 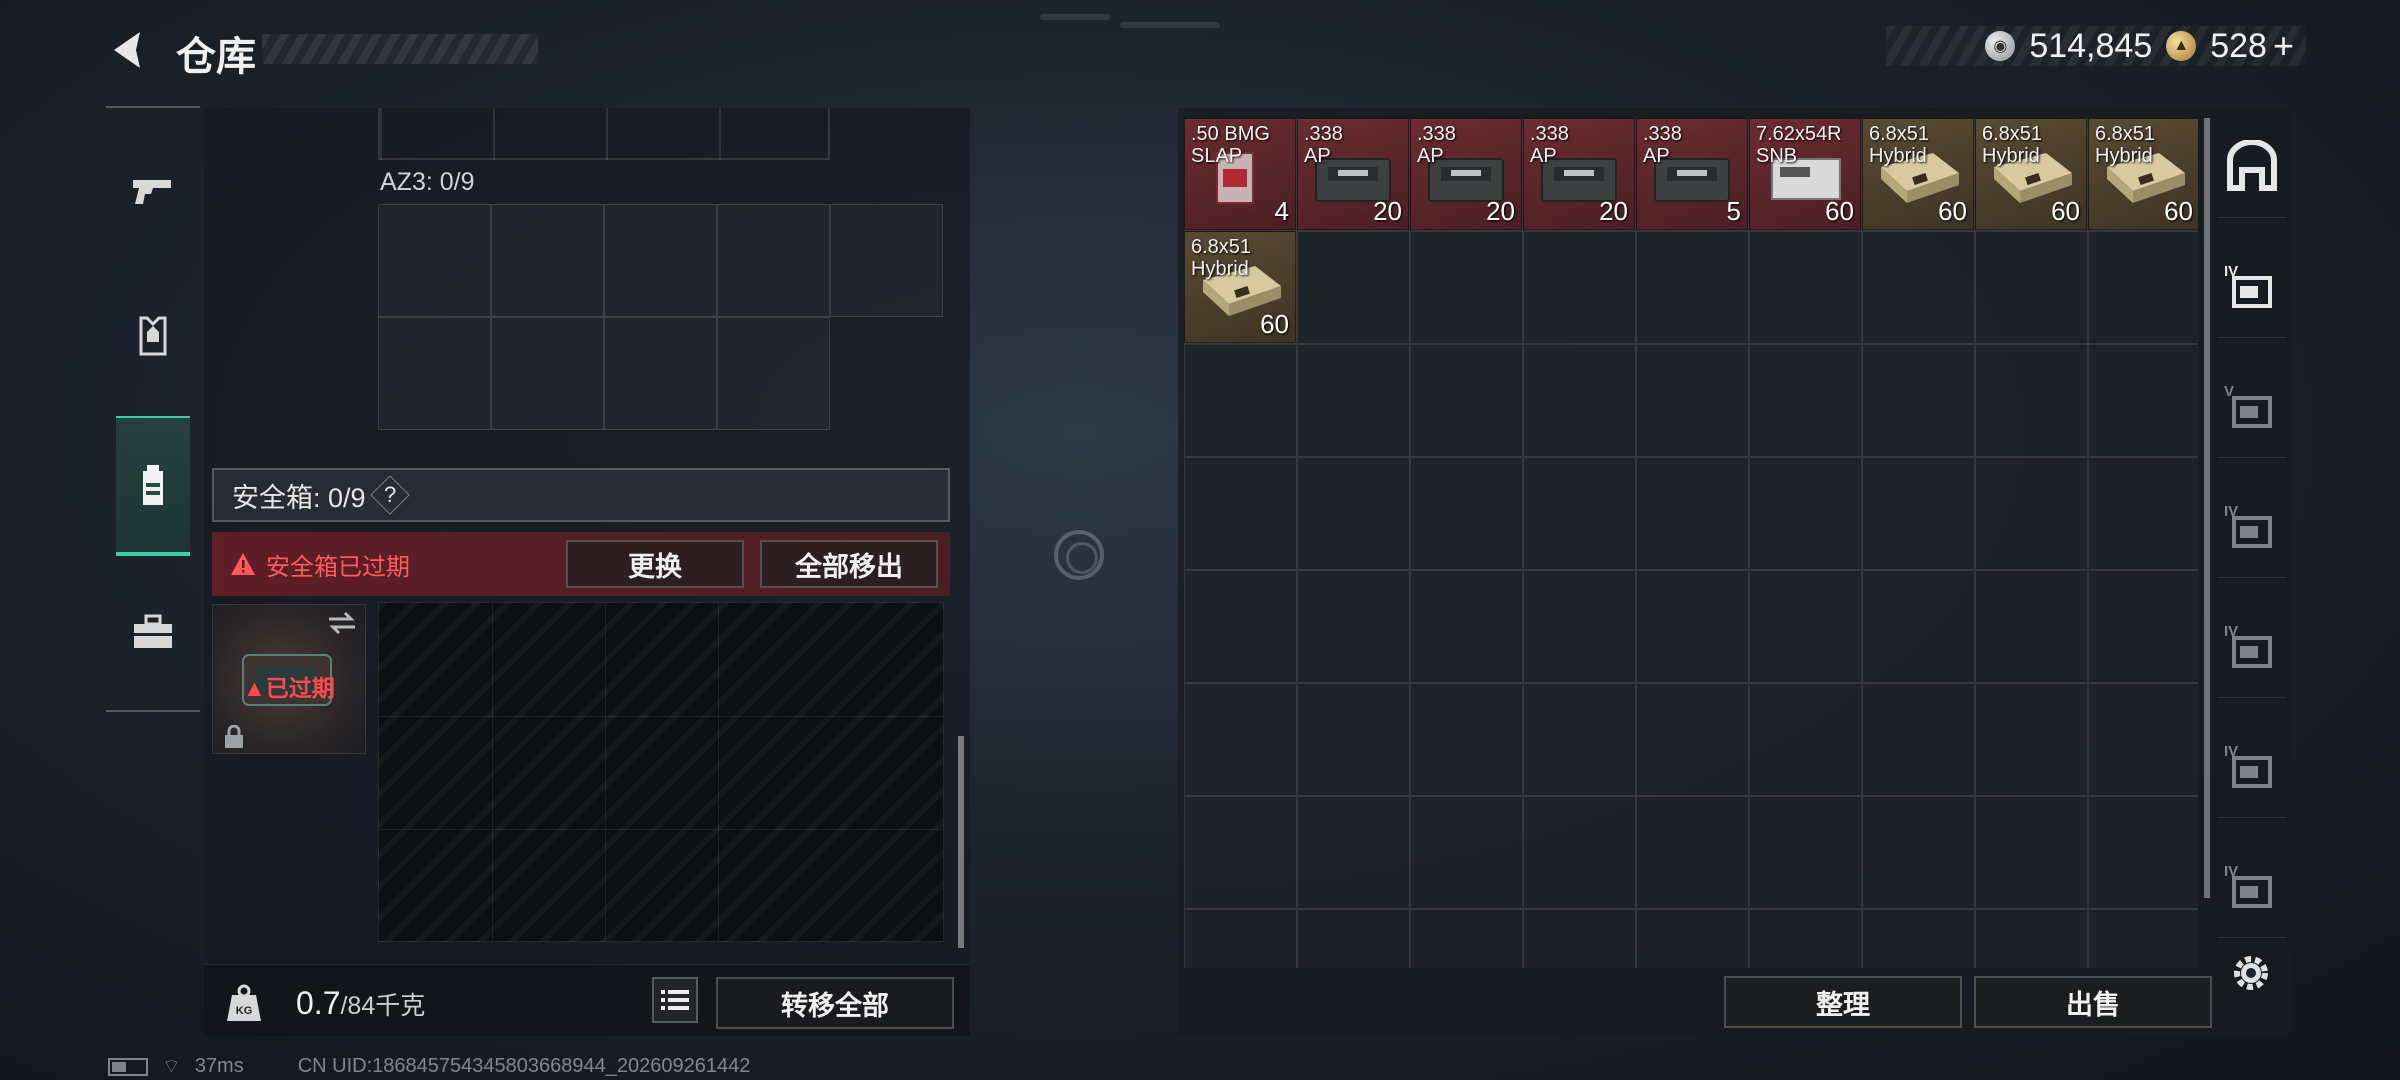 I want to click on list-view-button, so click(x=675, y=1000).